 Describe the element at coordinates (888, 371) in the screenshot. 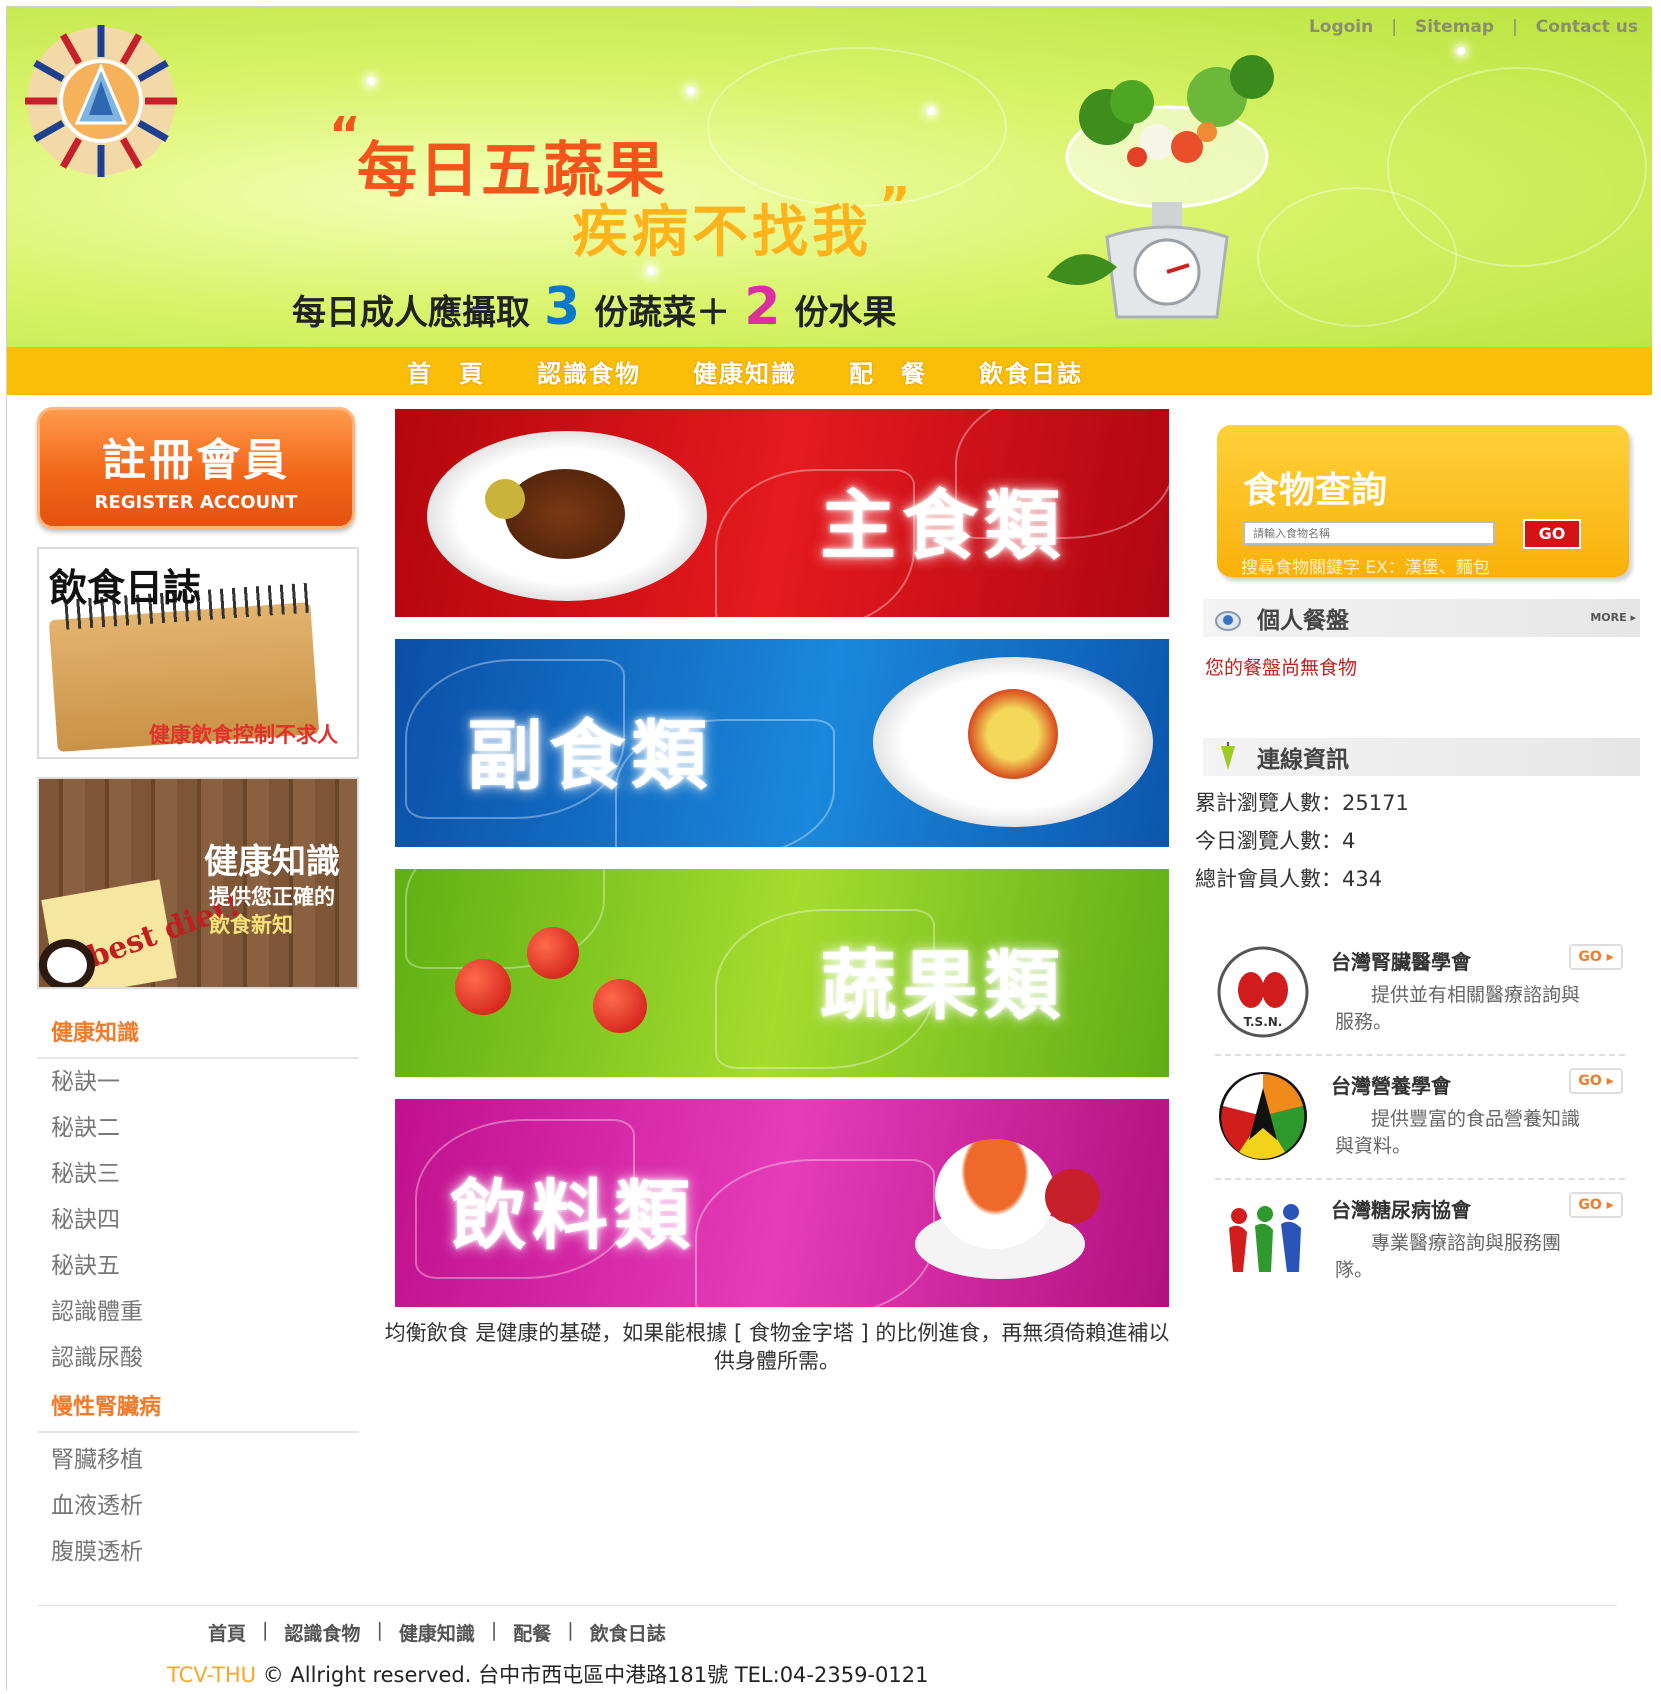

I see `nav-meal-planning: 配 餐` at that location.